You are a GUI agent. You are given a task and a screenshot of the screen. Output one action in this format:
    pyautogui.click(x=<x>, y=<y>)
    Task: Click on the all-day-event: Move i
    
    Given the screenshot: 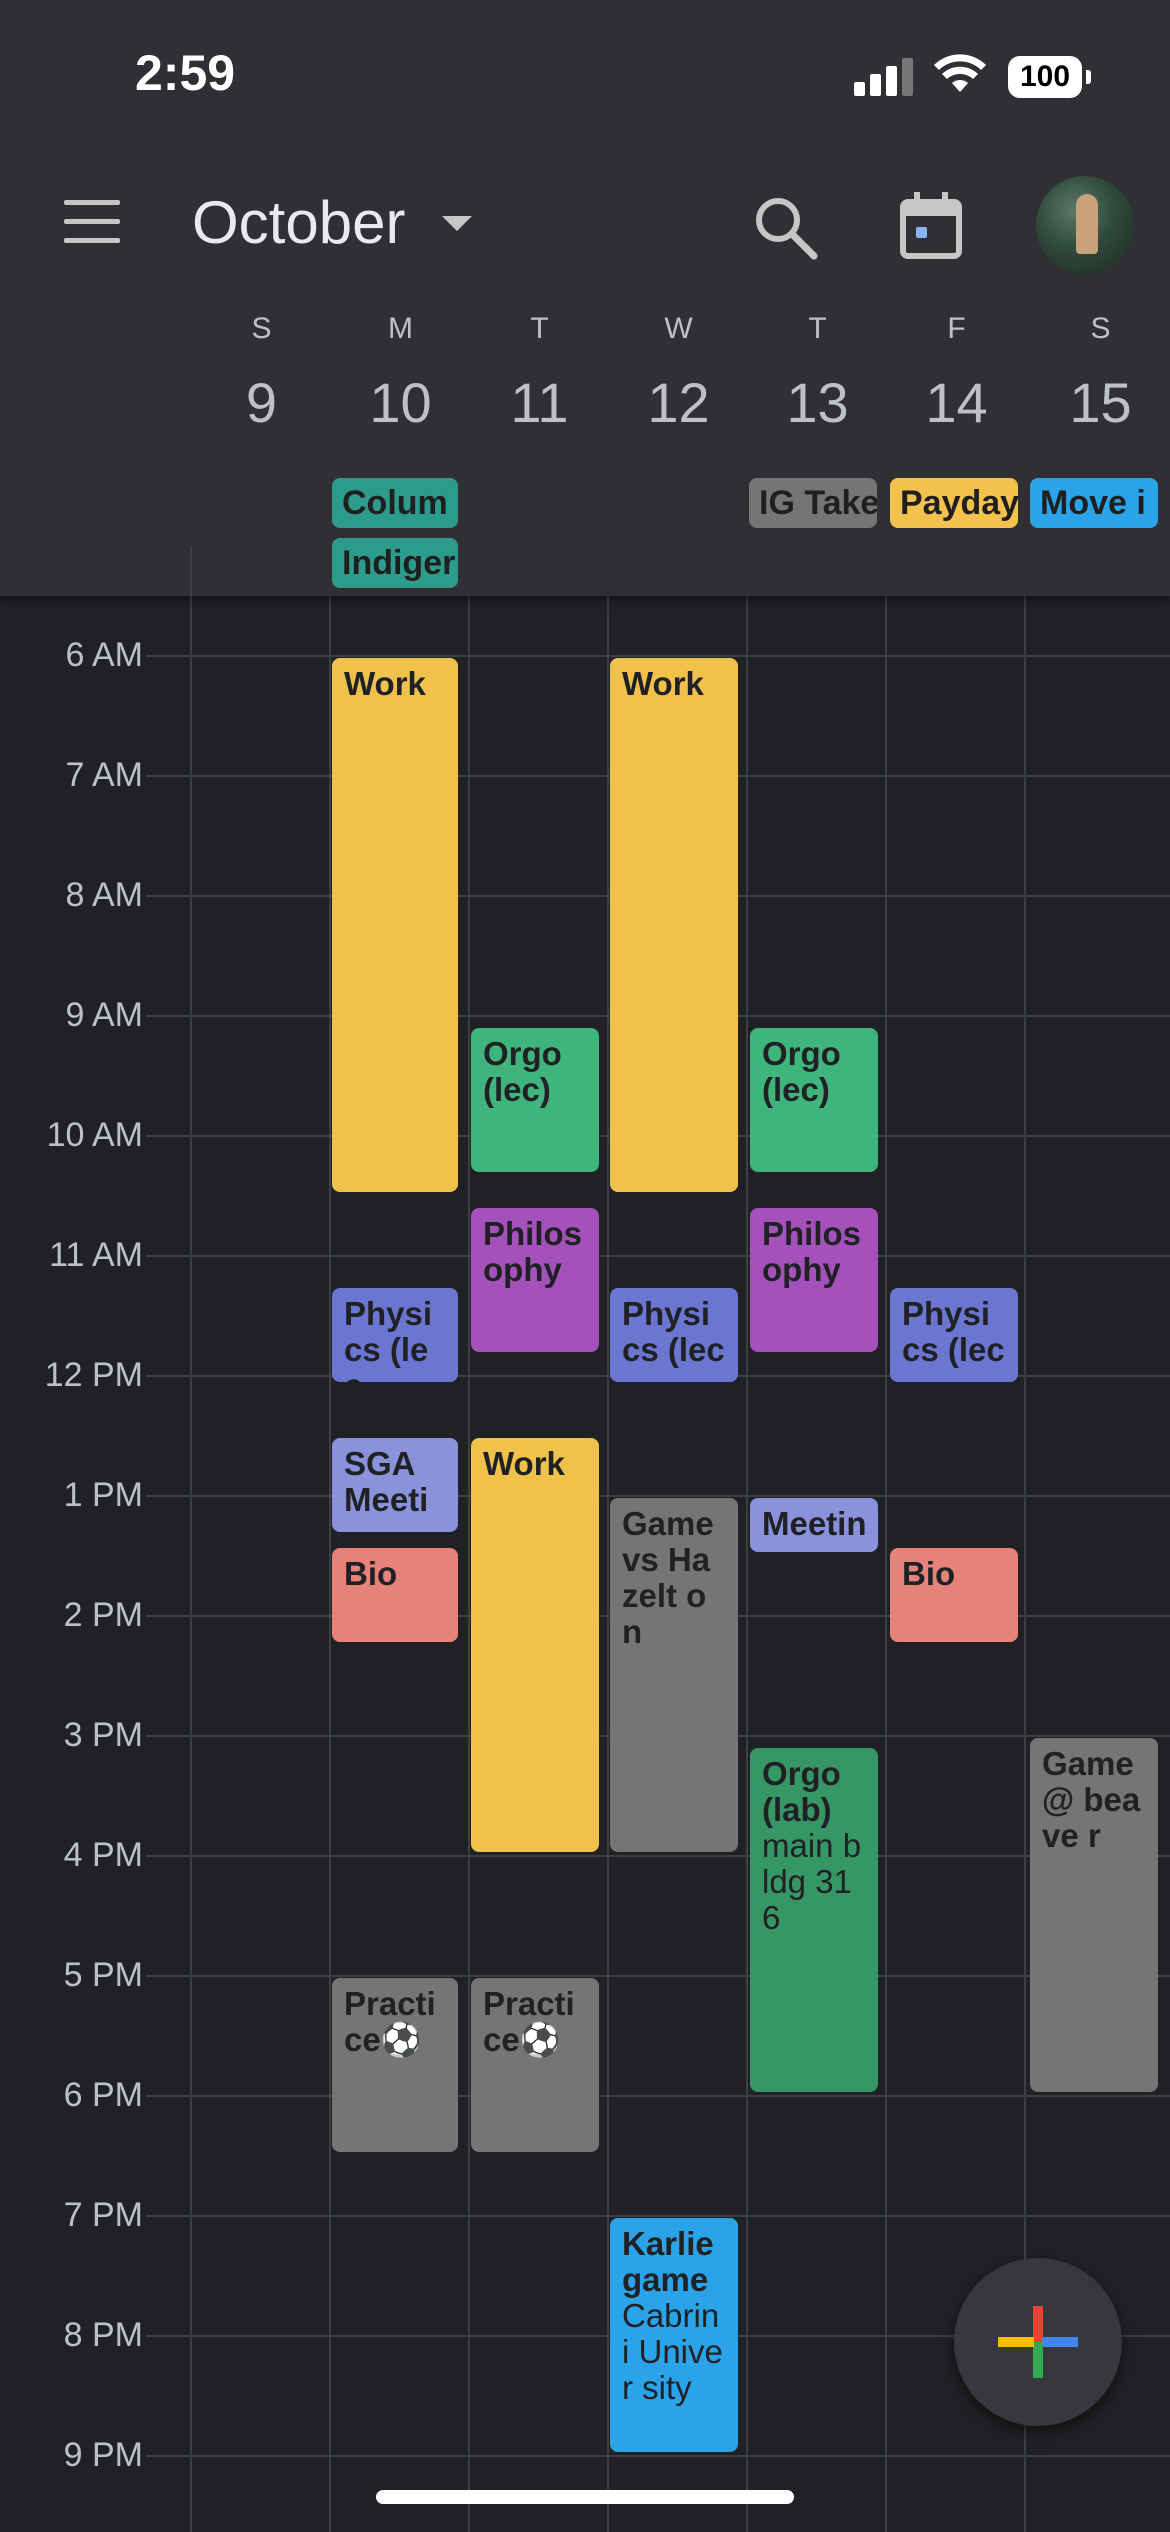 What is the action you would take?
    pyautogui.click(x=1094, y=503)
    